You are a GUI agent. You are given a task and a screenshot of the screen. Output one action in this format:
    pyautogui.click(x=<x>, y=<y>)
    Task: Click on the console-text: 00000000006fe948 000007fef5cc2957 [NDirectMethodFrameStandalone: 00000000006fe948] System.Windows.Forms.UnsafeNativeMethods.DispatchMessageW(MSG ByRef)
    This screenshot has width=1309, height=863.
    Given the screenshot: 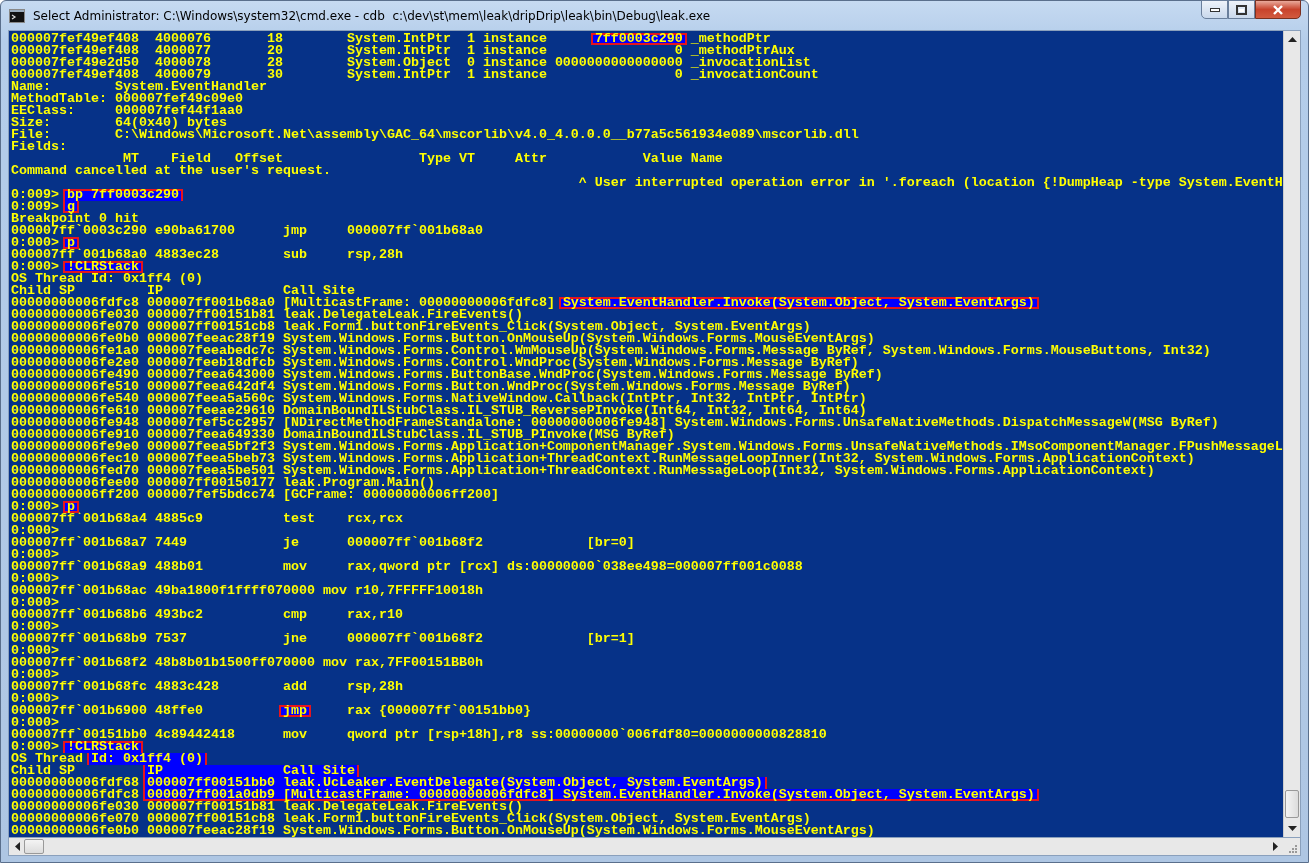 What is the action you would take?
    pyautogui.click(x=615, y=423)
    